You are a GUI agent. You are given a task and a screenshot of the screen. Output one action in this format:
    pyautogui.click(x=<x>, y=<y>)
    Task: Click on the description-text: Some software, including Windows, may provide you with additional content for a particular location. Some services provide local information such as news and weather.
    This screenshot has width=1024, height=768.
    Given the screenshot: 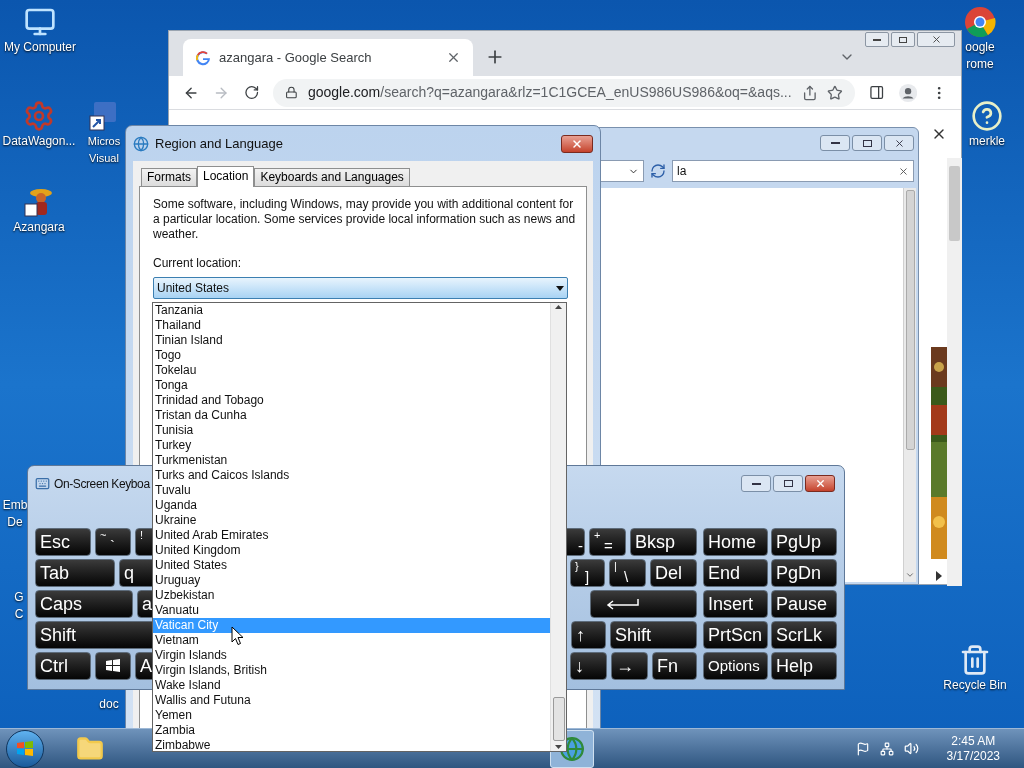 What is the action you would take?
    pyautogui.click(x=365, y=219)
    